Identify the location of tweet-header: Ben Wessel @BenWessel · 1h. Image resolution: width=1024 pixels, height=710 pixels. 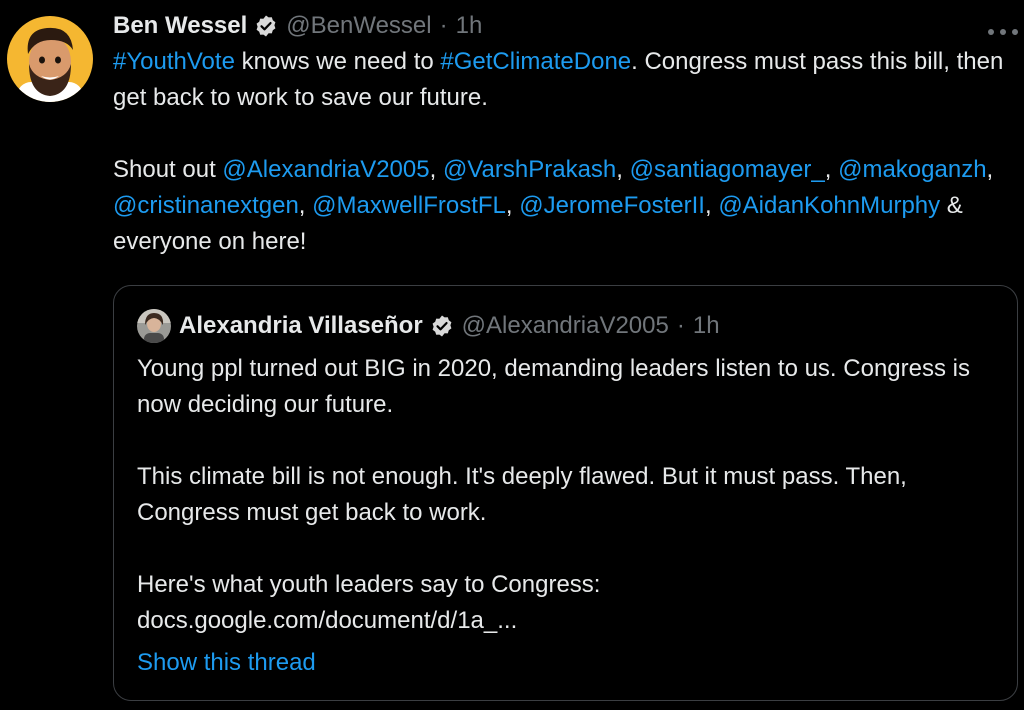
(565, 26).